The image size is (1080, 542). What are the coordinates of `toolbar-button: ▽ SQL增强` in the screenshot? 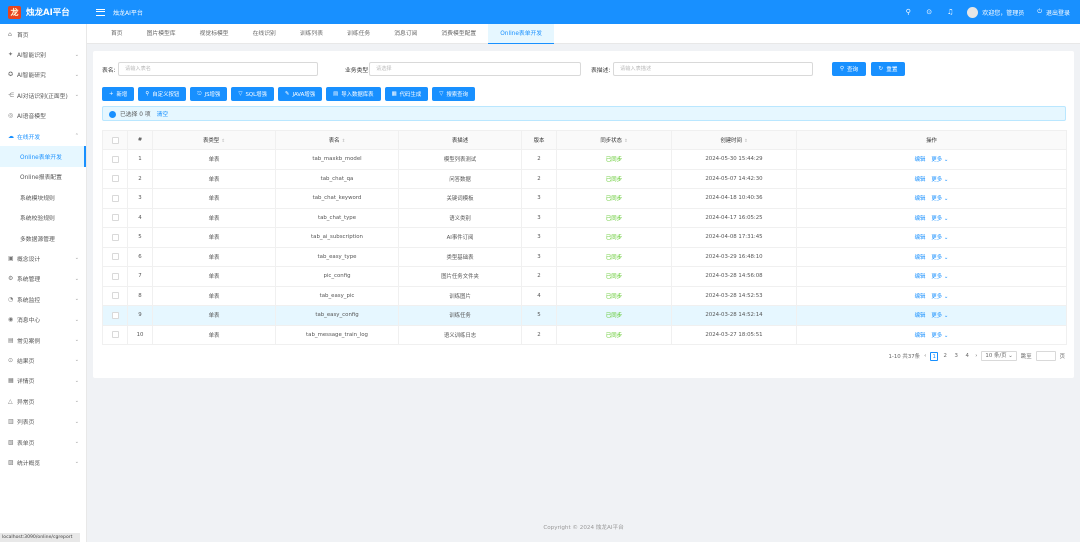 It's located at (252, 94).